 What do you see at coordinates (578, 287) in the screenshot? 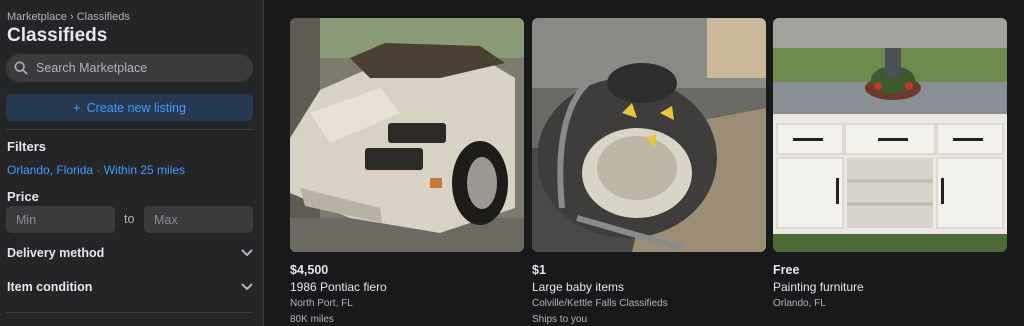
I see `listing-title: Large baby items` at bounding box center [578, 287].